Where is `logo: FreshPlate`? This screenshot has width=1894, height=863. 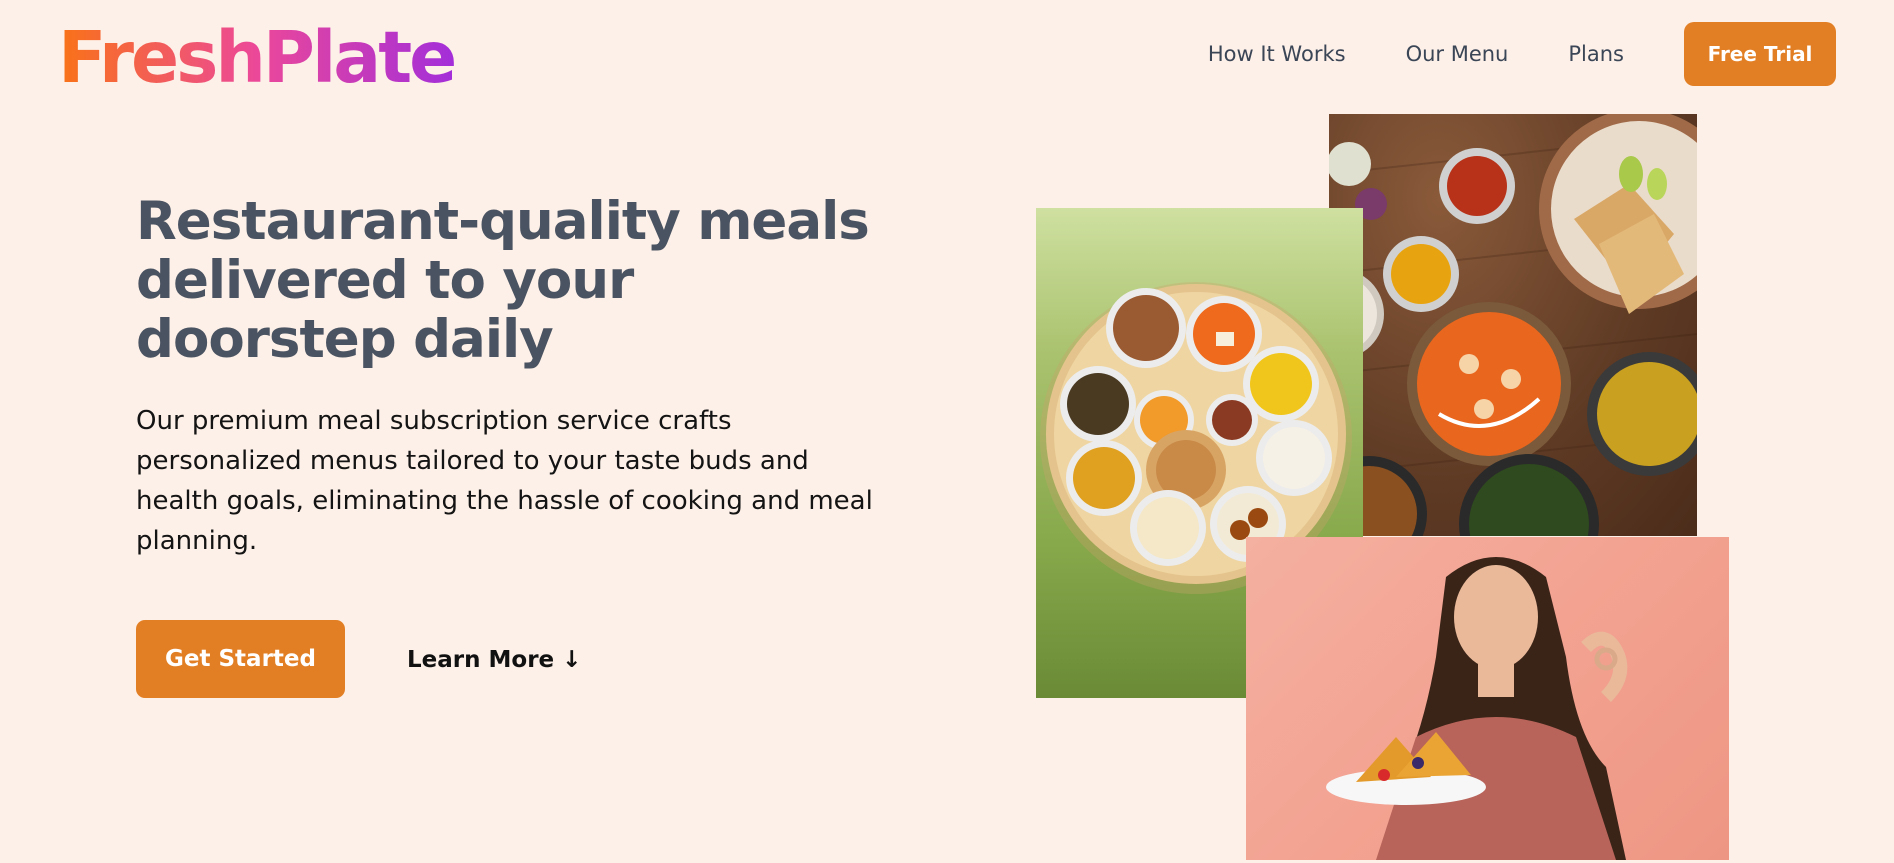 logo: FreshPlate is located at coordinates (257, 58).